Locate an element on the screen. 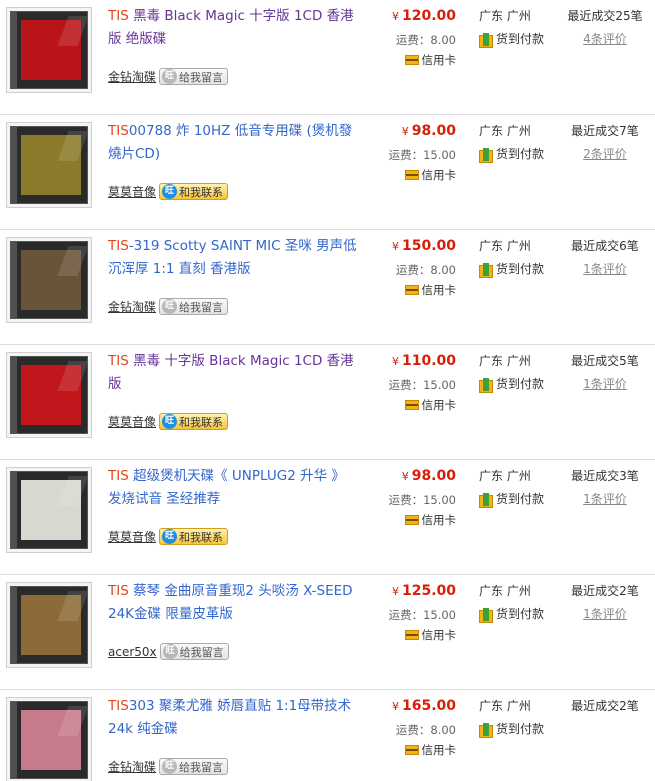 This screenshot has width=655, height=781. product-title-text: 00788 炸 10HZ 低音专用碟 (煲机發燒片CD) is located at coordinates (230, 142).